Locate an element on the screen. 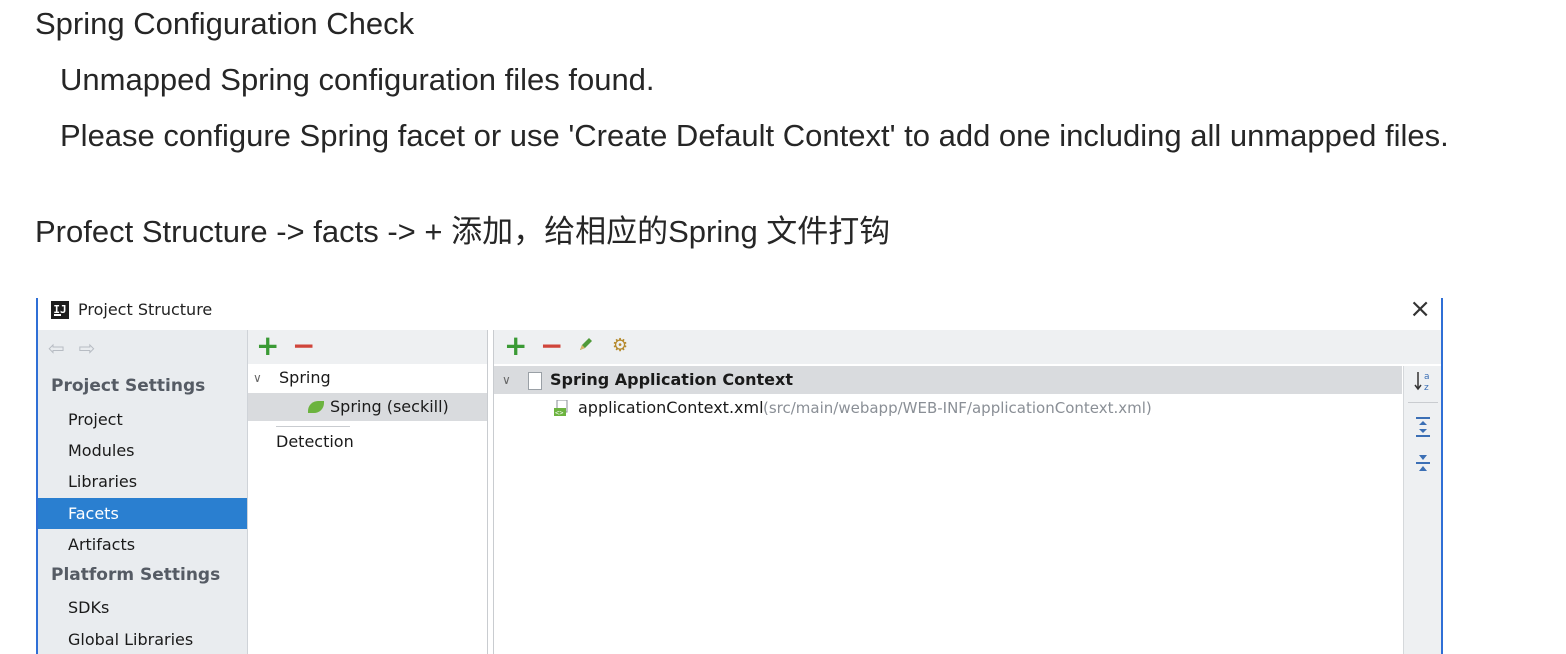  divider is located at coordinates (313, 426).